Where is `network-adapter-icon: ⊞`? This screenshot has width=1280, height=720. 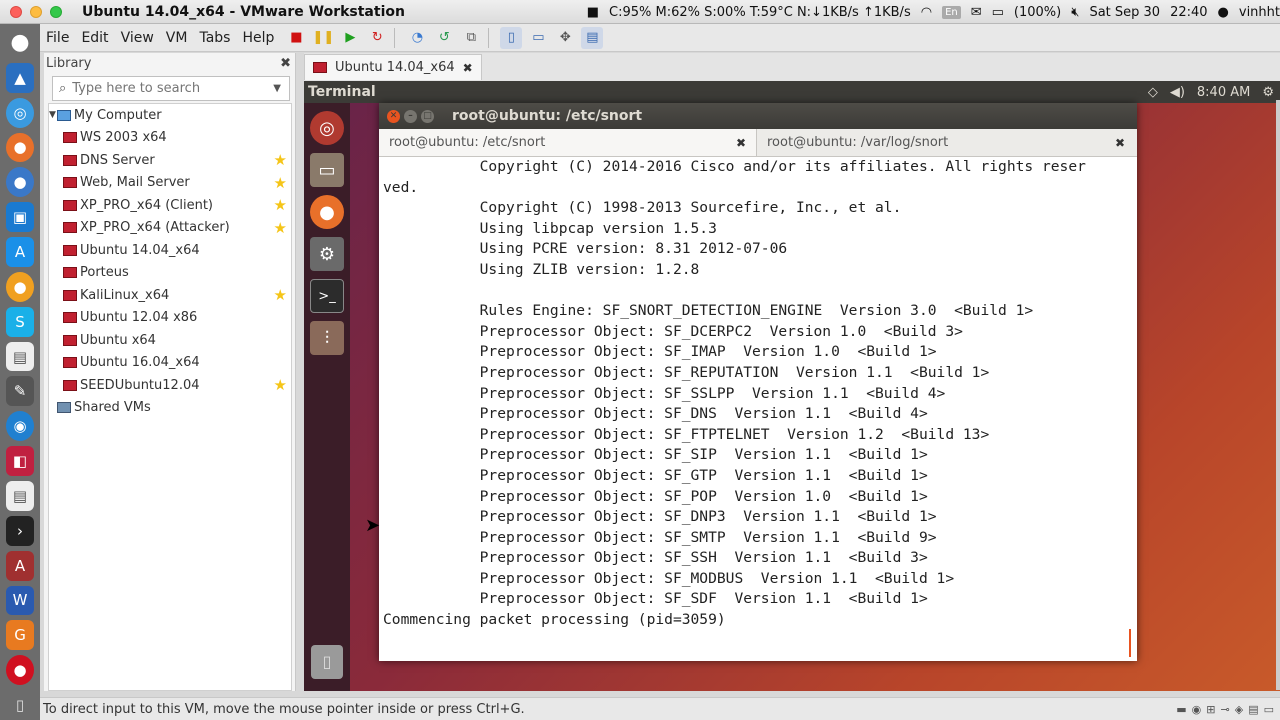 network-adapter-icon: ⊞ is located at coordinates (1210, 709).